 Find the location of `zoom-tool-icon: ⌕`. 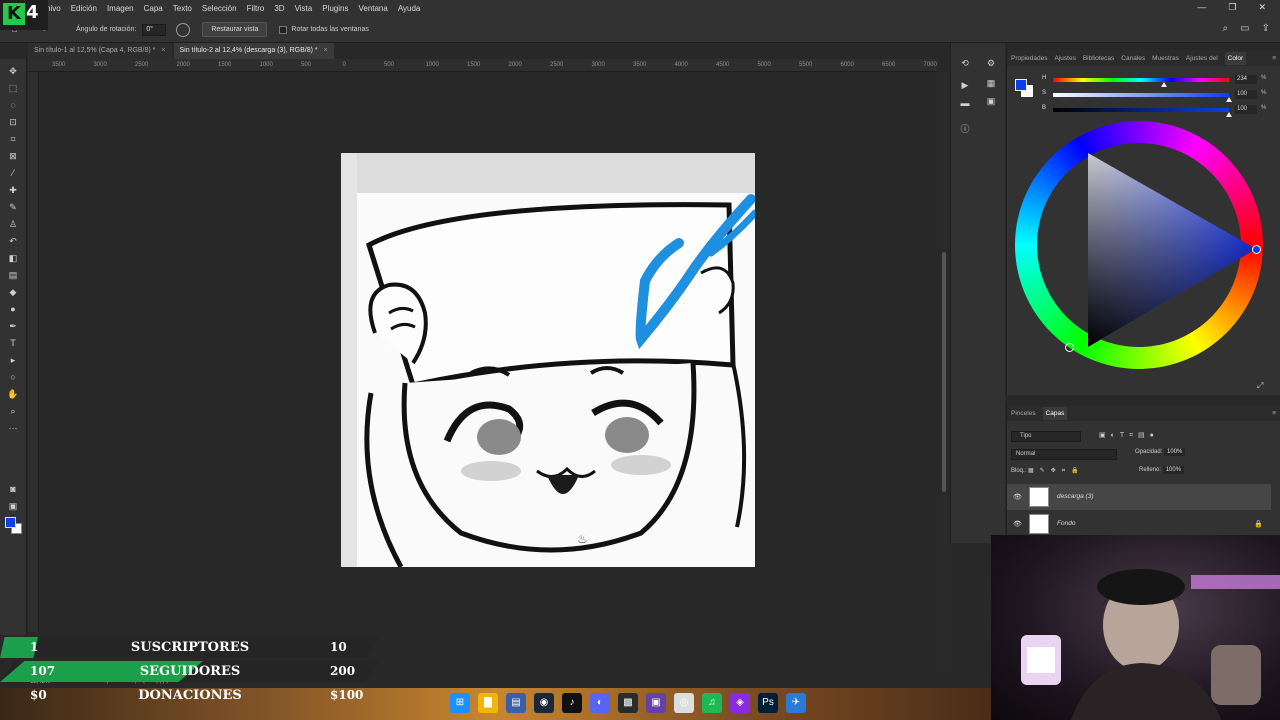

zoom-tool-icon: ⌕ is located at coordinates (13, 411).